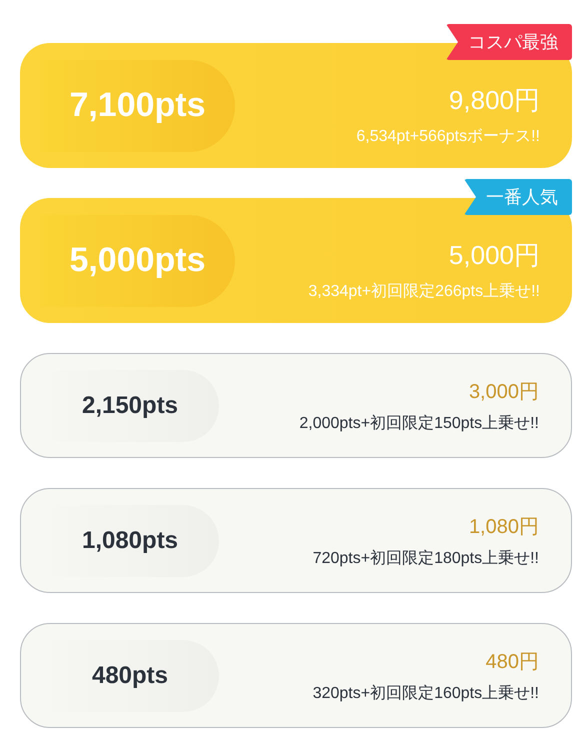 This screenshot has width=577, height=744. Describe the element at coordinates (130, 406) in the screenshot. I see `points-amount: 2,150pts` at that location.